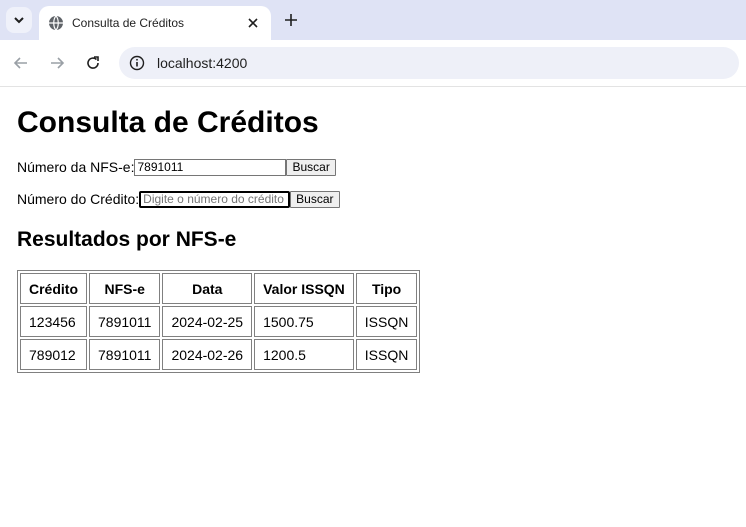 The height and width of the screenshot is (527, 746). I want to click on header-data: Data, so click(207, 288).